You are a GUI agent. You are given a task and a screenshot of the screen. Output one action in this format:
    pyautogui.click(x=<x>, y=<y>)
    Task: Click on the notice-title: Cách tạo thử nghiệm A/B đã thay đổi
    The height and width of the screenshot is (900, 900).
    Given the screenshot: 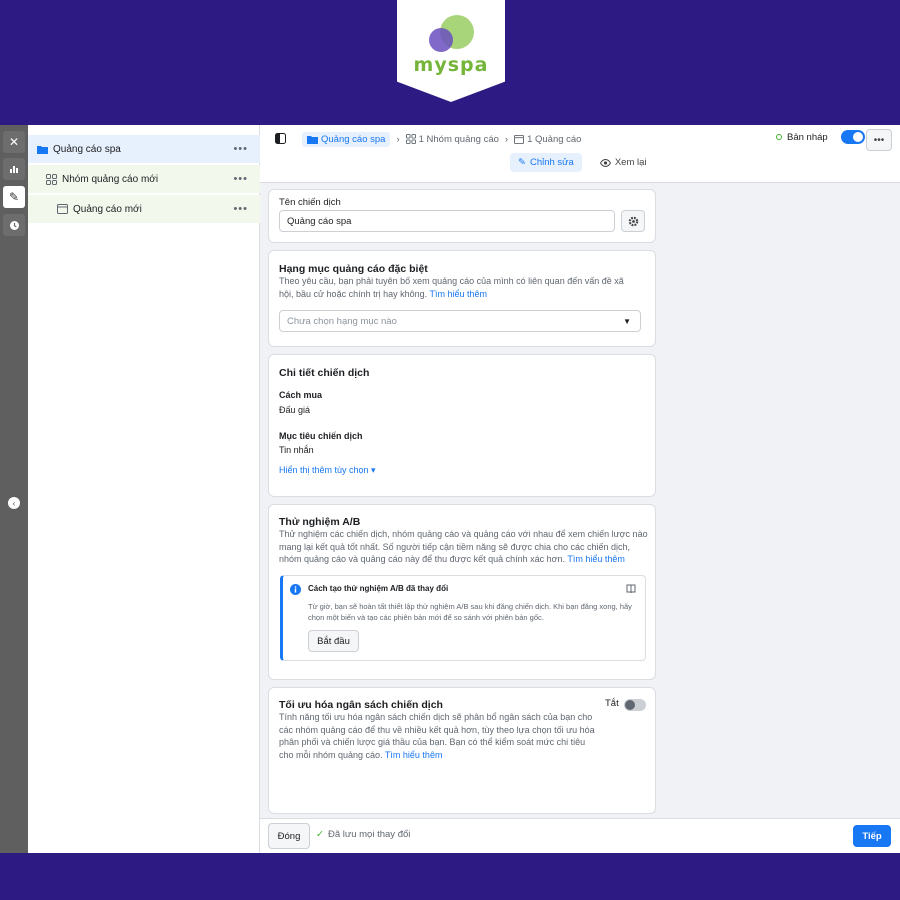 What is the action you would take?
    pyautogui.click(x=378, y=588)
    